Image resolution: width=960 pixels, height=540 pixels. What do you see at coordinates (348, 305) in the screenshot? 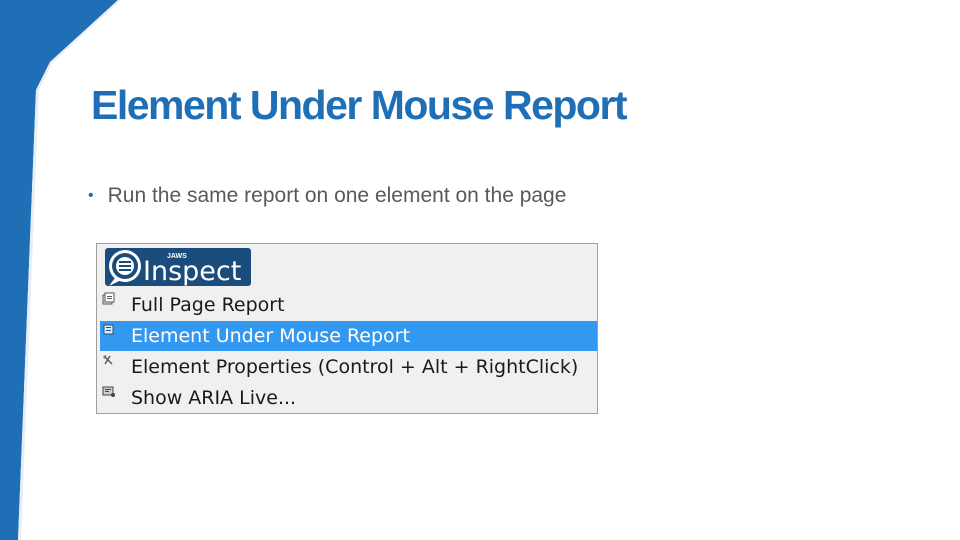
I see `menu-item-full-page-report: Full Page Report` at bounding box center [348, 305].